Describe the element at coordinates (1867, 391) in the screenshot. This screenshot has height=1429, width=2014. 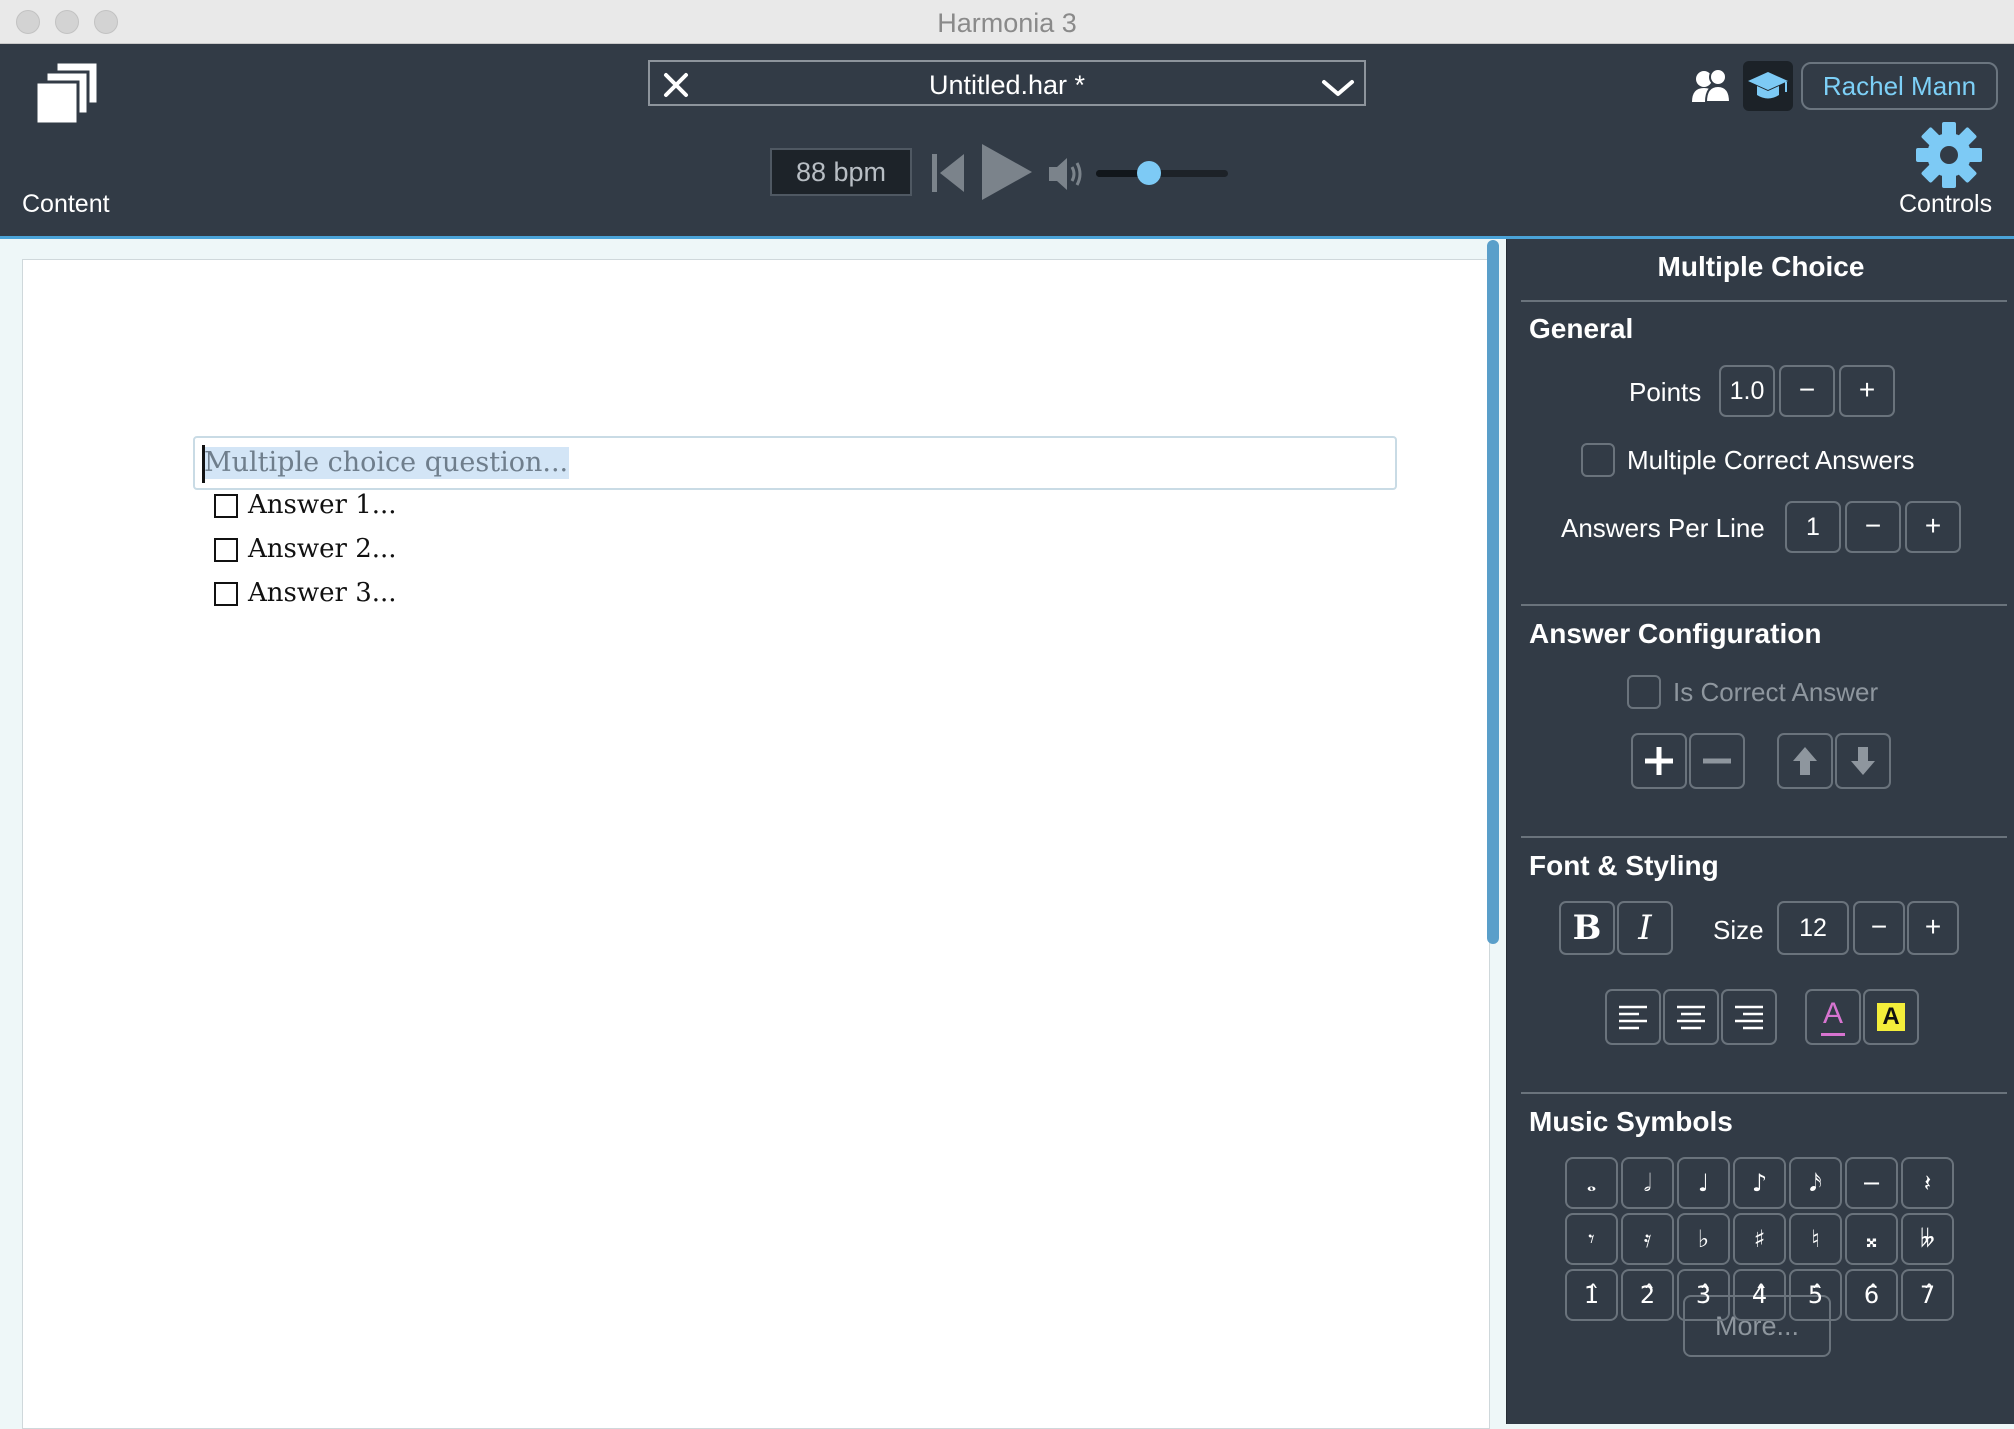
I see `points-increment-button: +` at that location.